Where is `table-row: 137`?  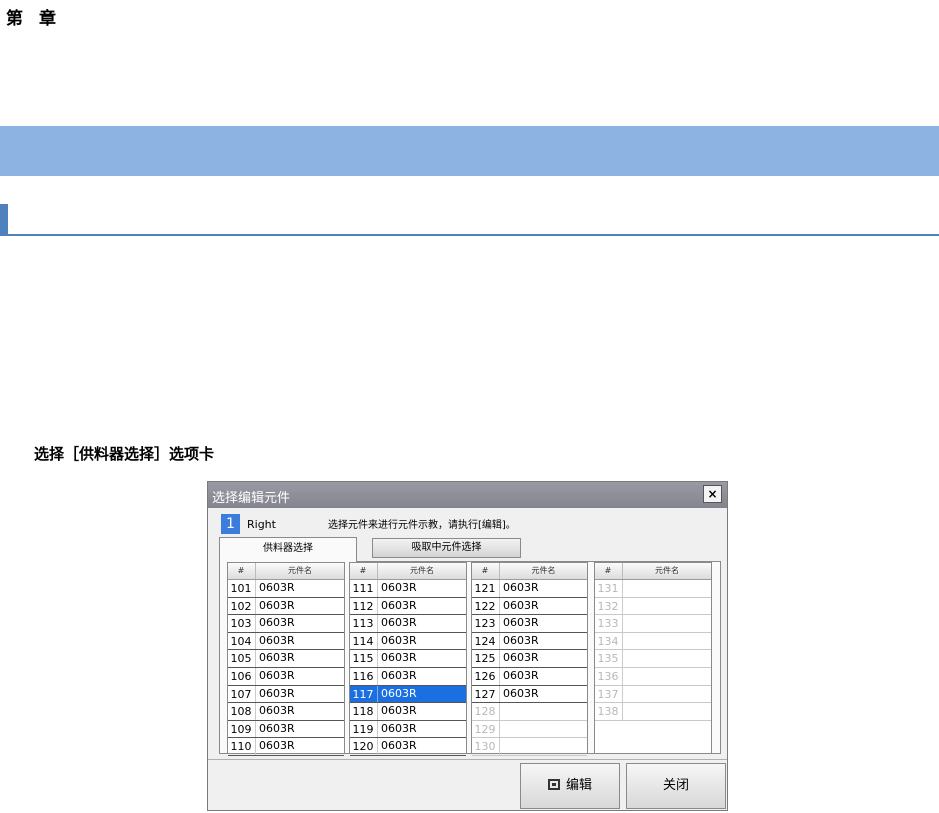
table-row: 137 is located at coordinates (653, 694).